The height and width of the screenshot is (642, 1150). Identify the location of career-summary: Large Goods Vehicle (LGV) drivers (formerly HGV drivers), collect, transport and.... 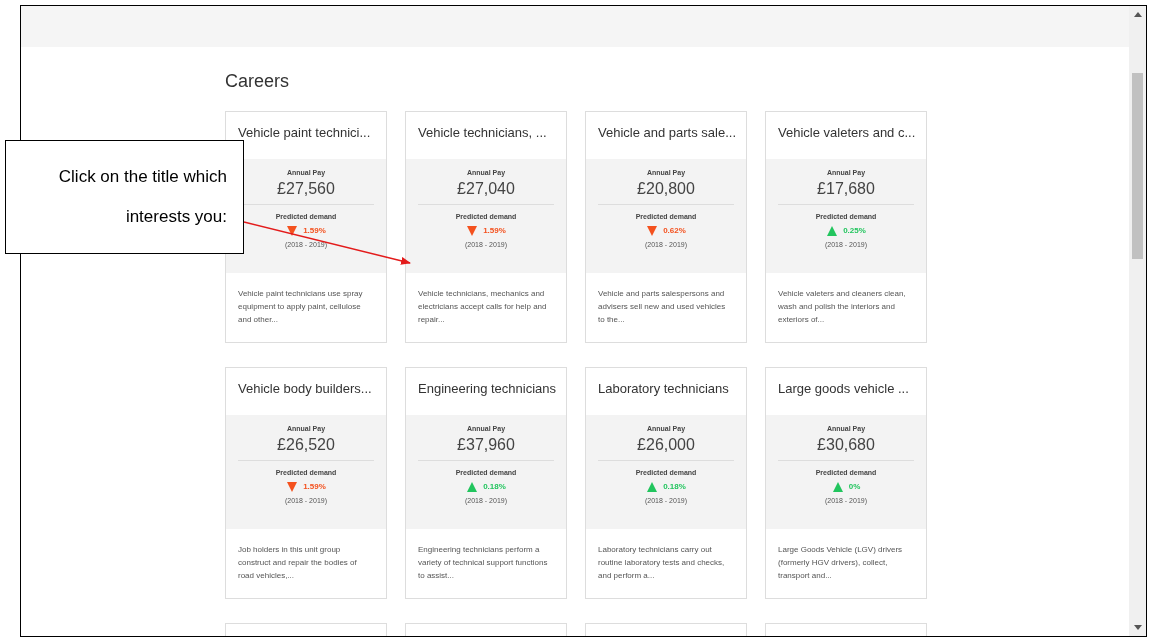
(841, 563).